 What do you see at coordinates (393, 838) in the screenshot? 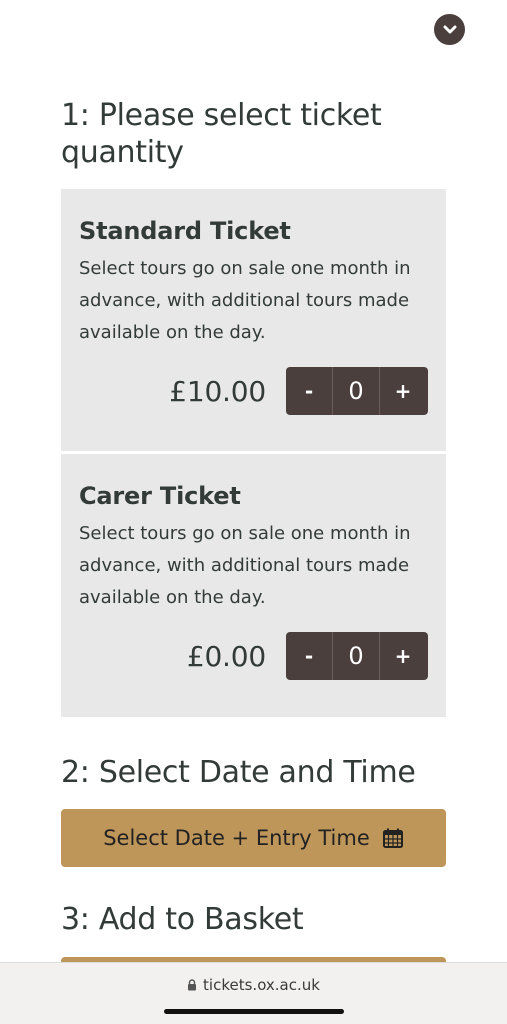
I see `calendar-icon` at bounding box center [393, 838].